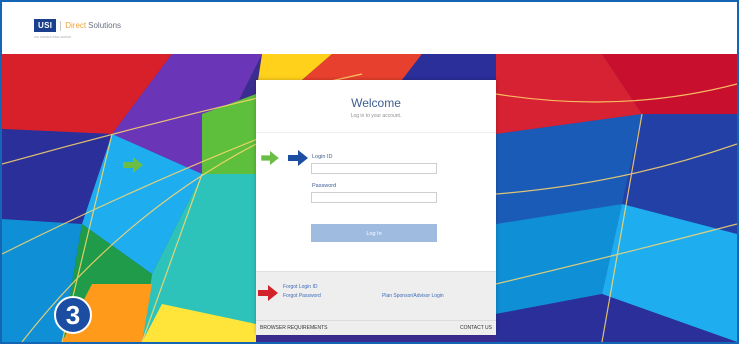  I want to click on login-id-label: Login ID, so click(322, 157).